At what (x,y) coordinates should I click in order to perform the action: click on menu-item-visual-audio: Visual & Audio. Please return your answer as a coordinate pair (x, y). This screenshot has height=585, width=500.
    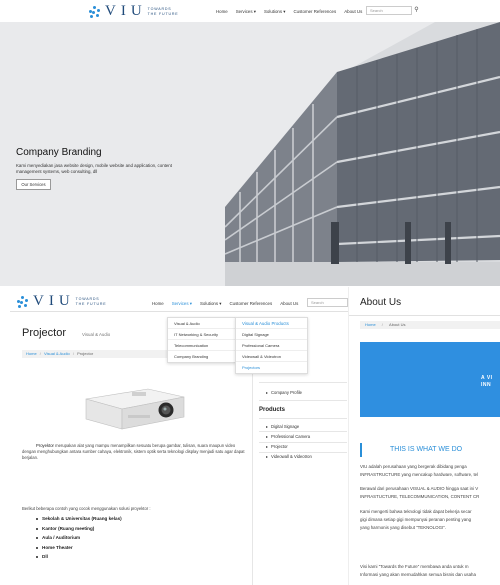
    Looking at the image, I should click on (201, 323).